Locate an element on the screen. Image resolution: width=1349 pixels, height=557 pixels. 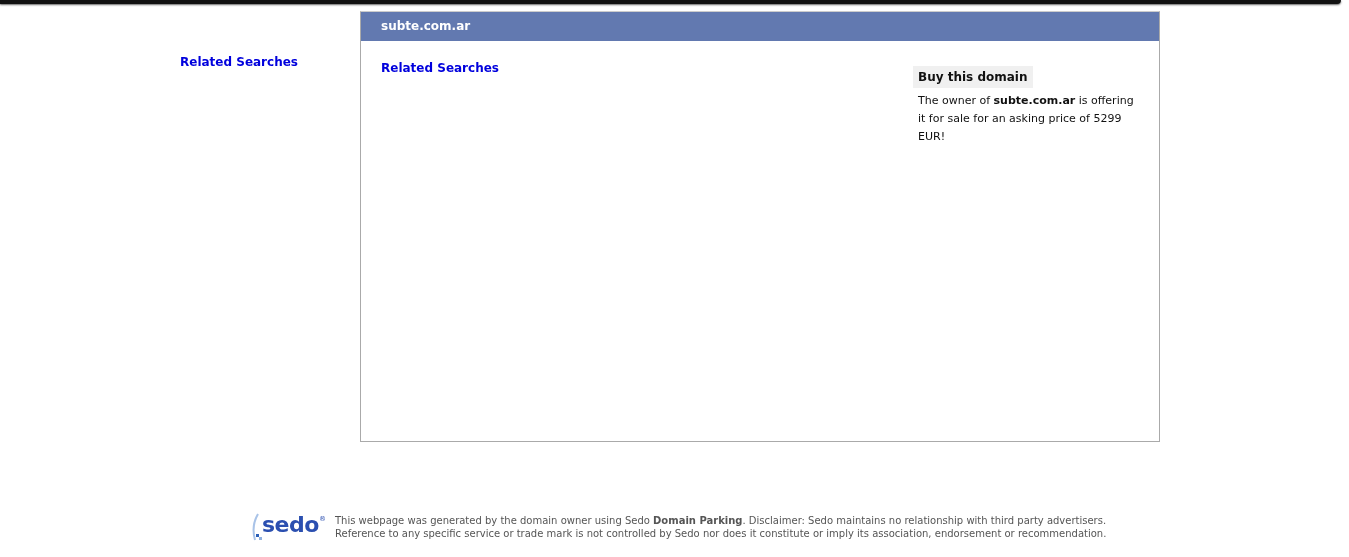
domain-title-bar: subte.com.ar is located at coordinates (760, 26).